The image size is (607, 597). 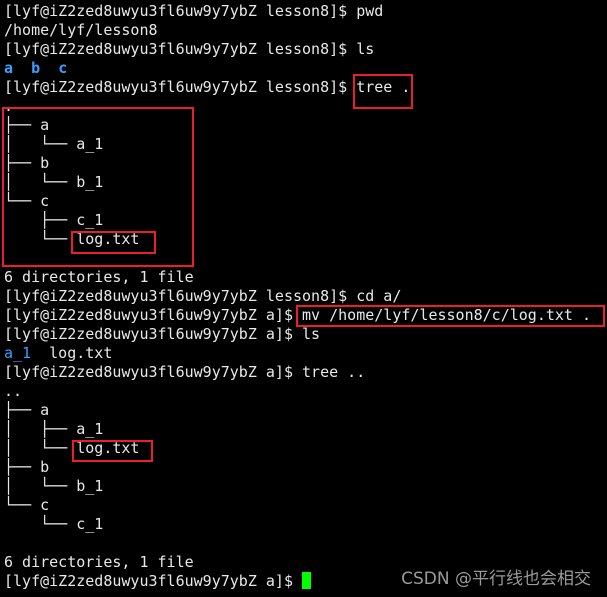 What do you see at coordinates (54, 429) in the screenshot?
I see `tree-line: │ ├── a_1` at bounding box center [54, 429].